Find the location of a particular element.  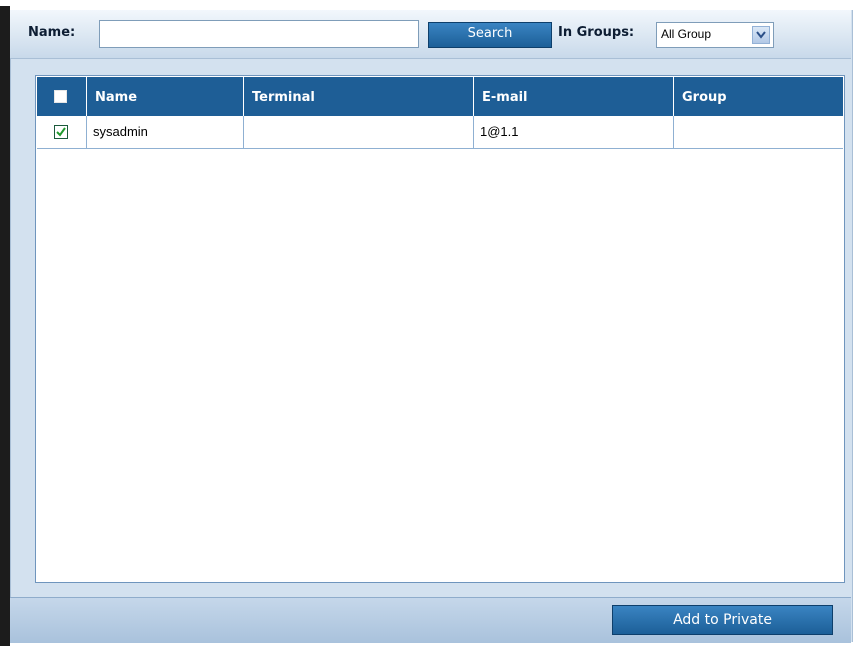

cell-name: sysadmin is located at coordinates (165, 132).